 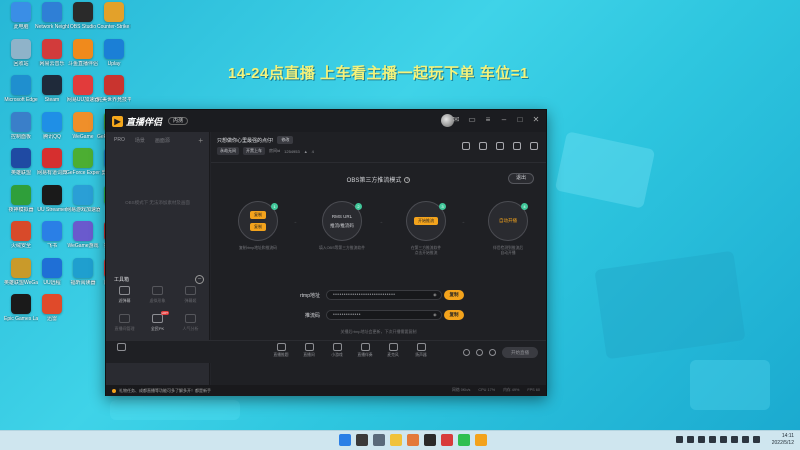 What do you see at coordinates (114, 93) in the screenshot?
I see `desktop-icon: 完美世界竞技平台` at bounding box center [114, 93].